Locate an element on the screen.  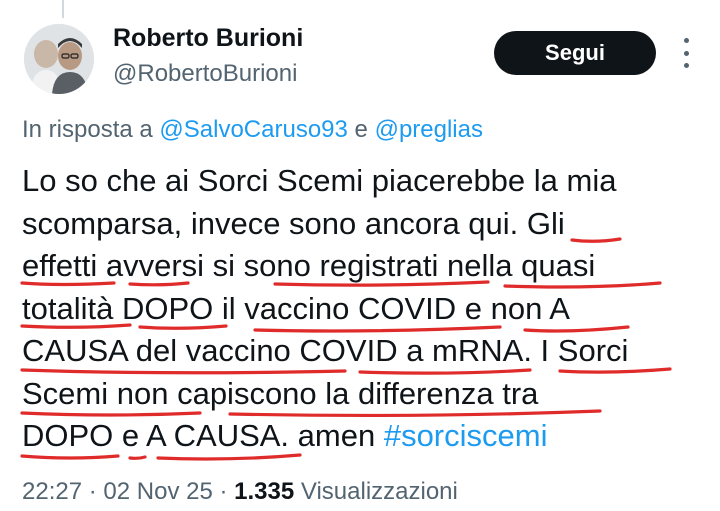
reply-context: In risposta a @SalvoCaruso93 e @preglias is located at coordinates (252, 130).